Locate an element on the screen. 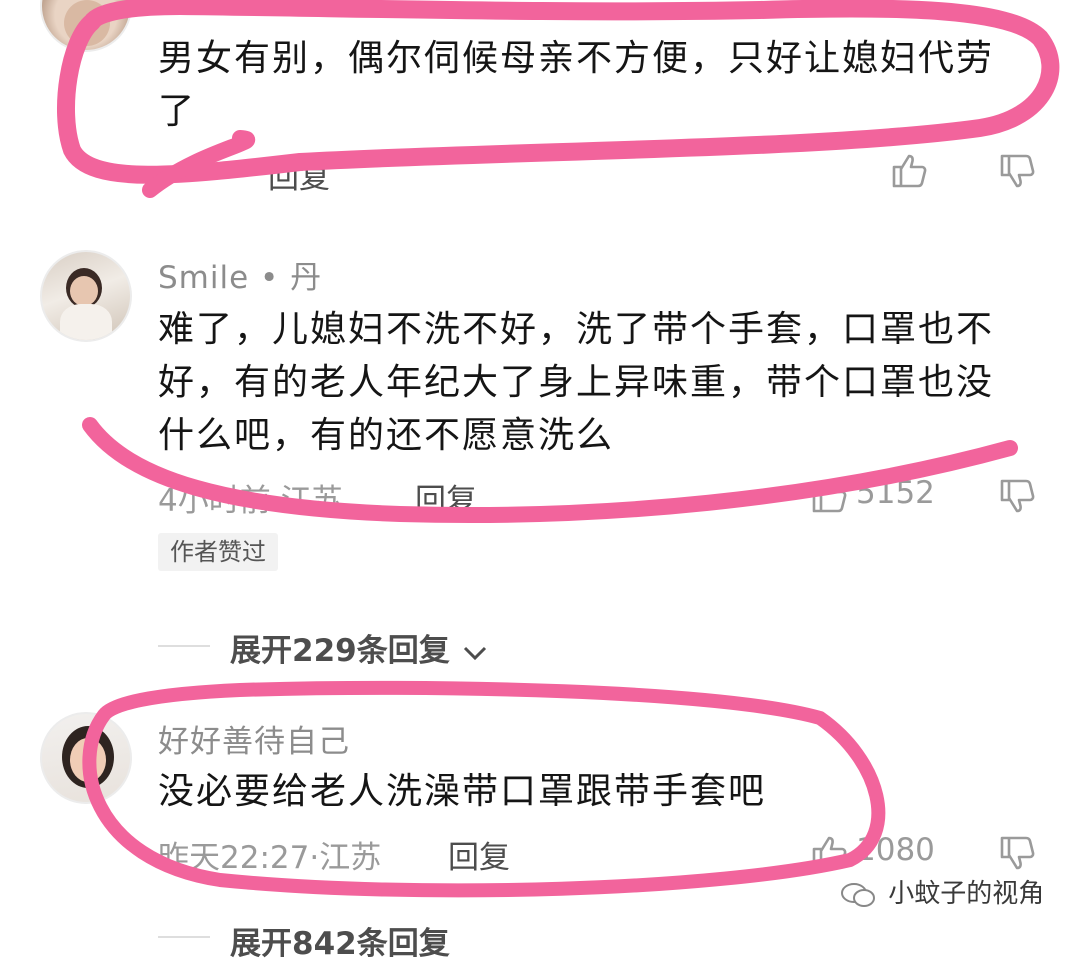 The height and width of the screenshot is (963, 1080). chevron-down-icon is located at coordinates (474, 653).